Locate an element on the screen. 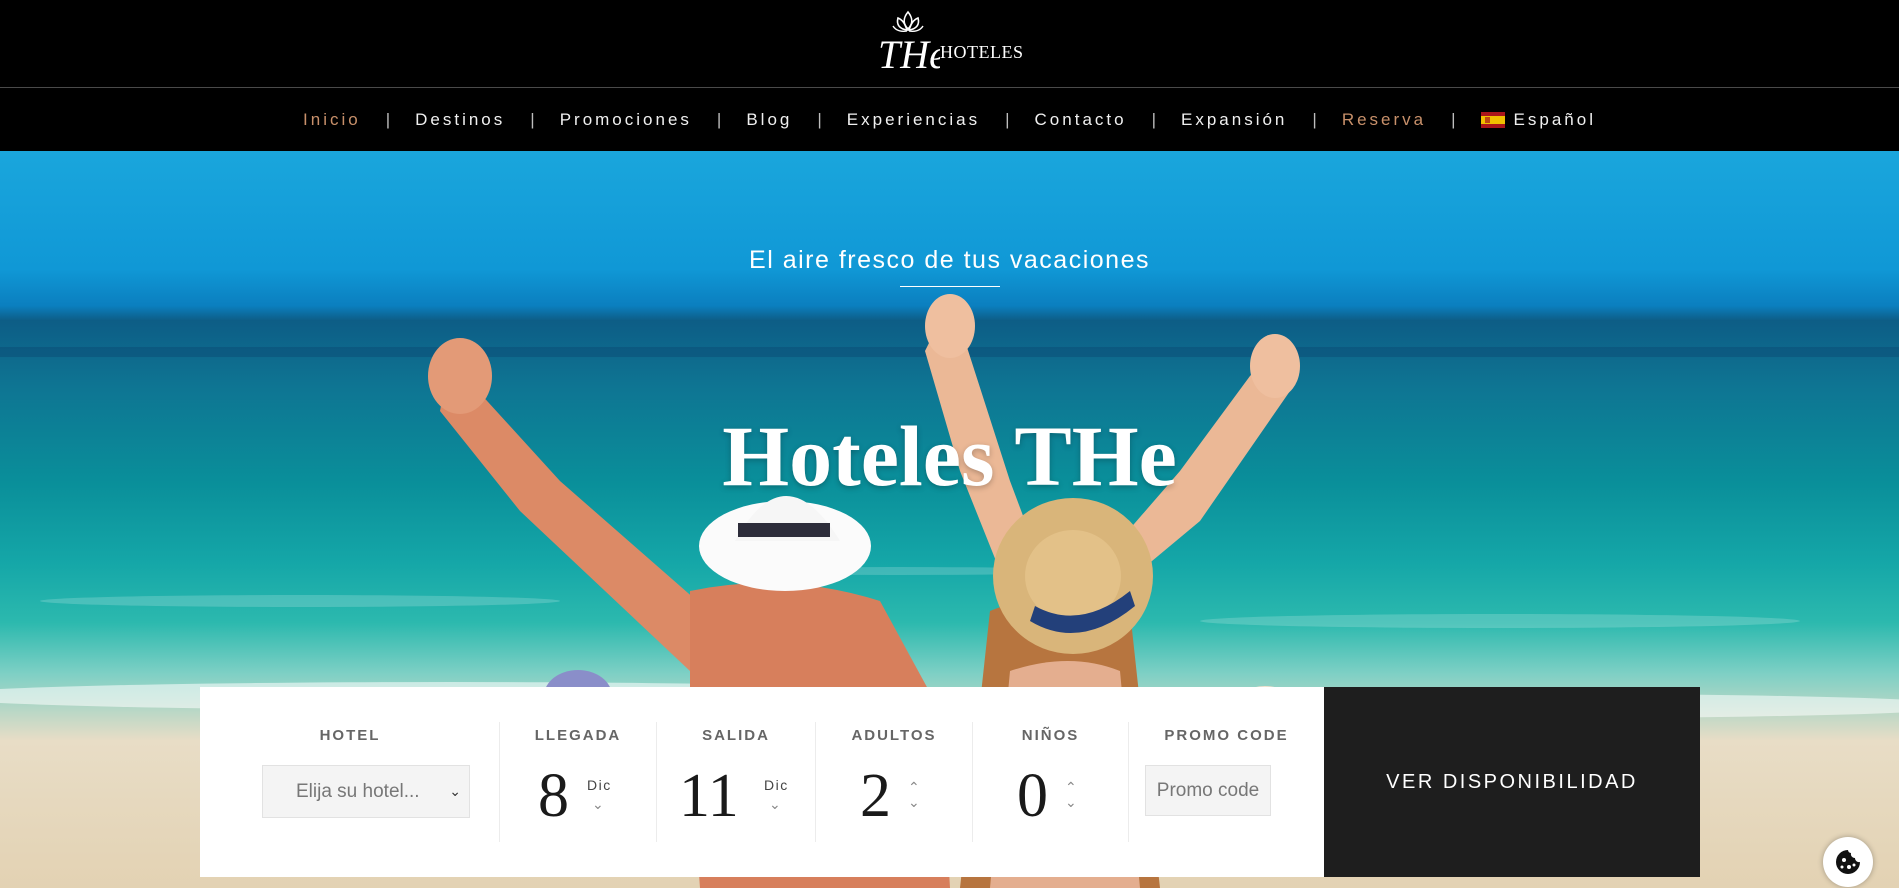 This screenshot has height=888, width=1899. promo-code-input: Promo code is located at coordinates (1208, 790).